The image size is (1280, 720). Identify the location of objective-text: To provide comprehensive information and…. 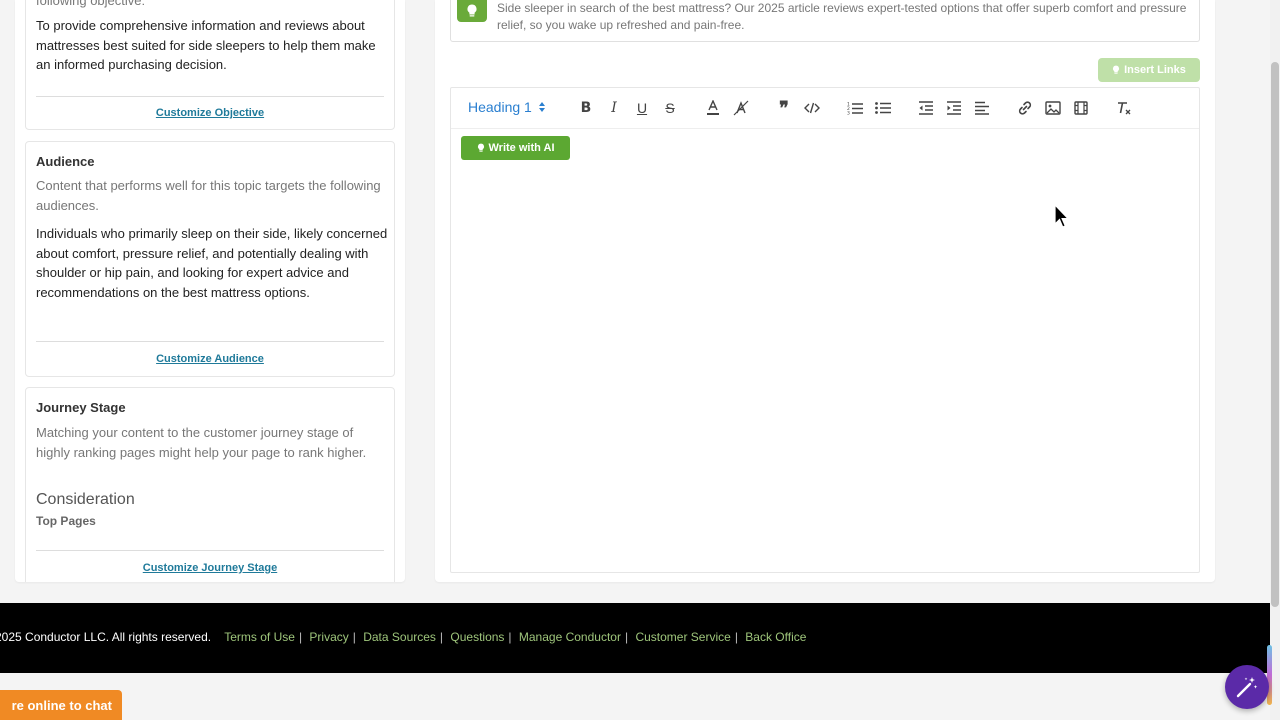
(206, 45).